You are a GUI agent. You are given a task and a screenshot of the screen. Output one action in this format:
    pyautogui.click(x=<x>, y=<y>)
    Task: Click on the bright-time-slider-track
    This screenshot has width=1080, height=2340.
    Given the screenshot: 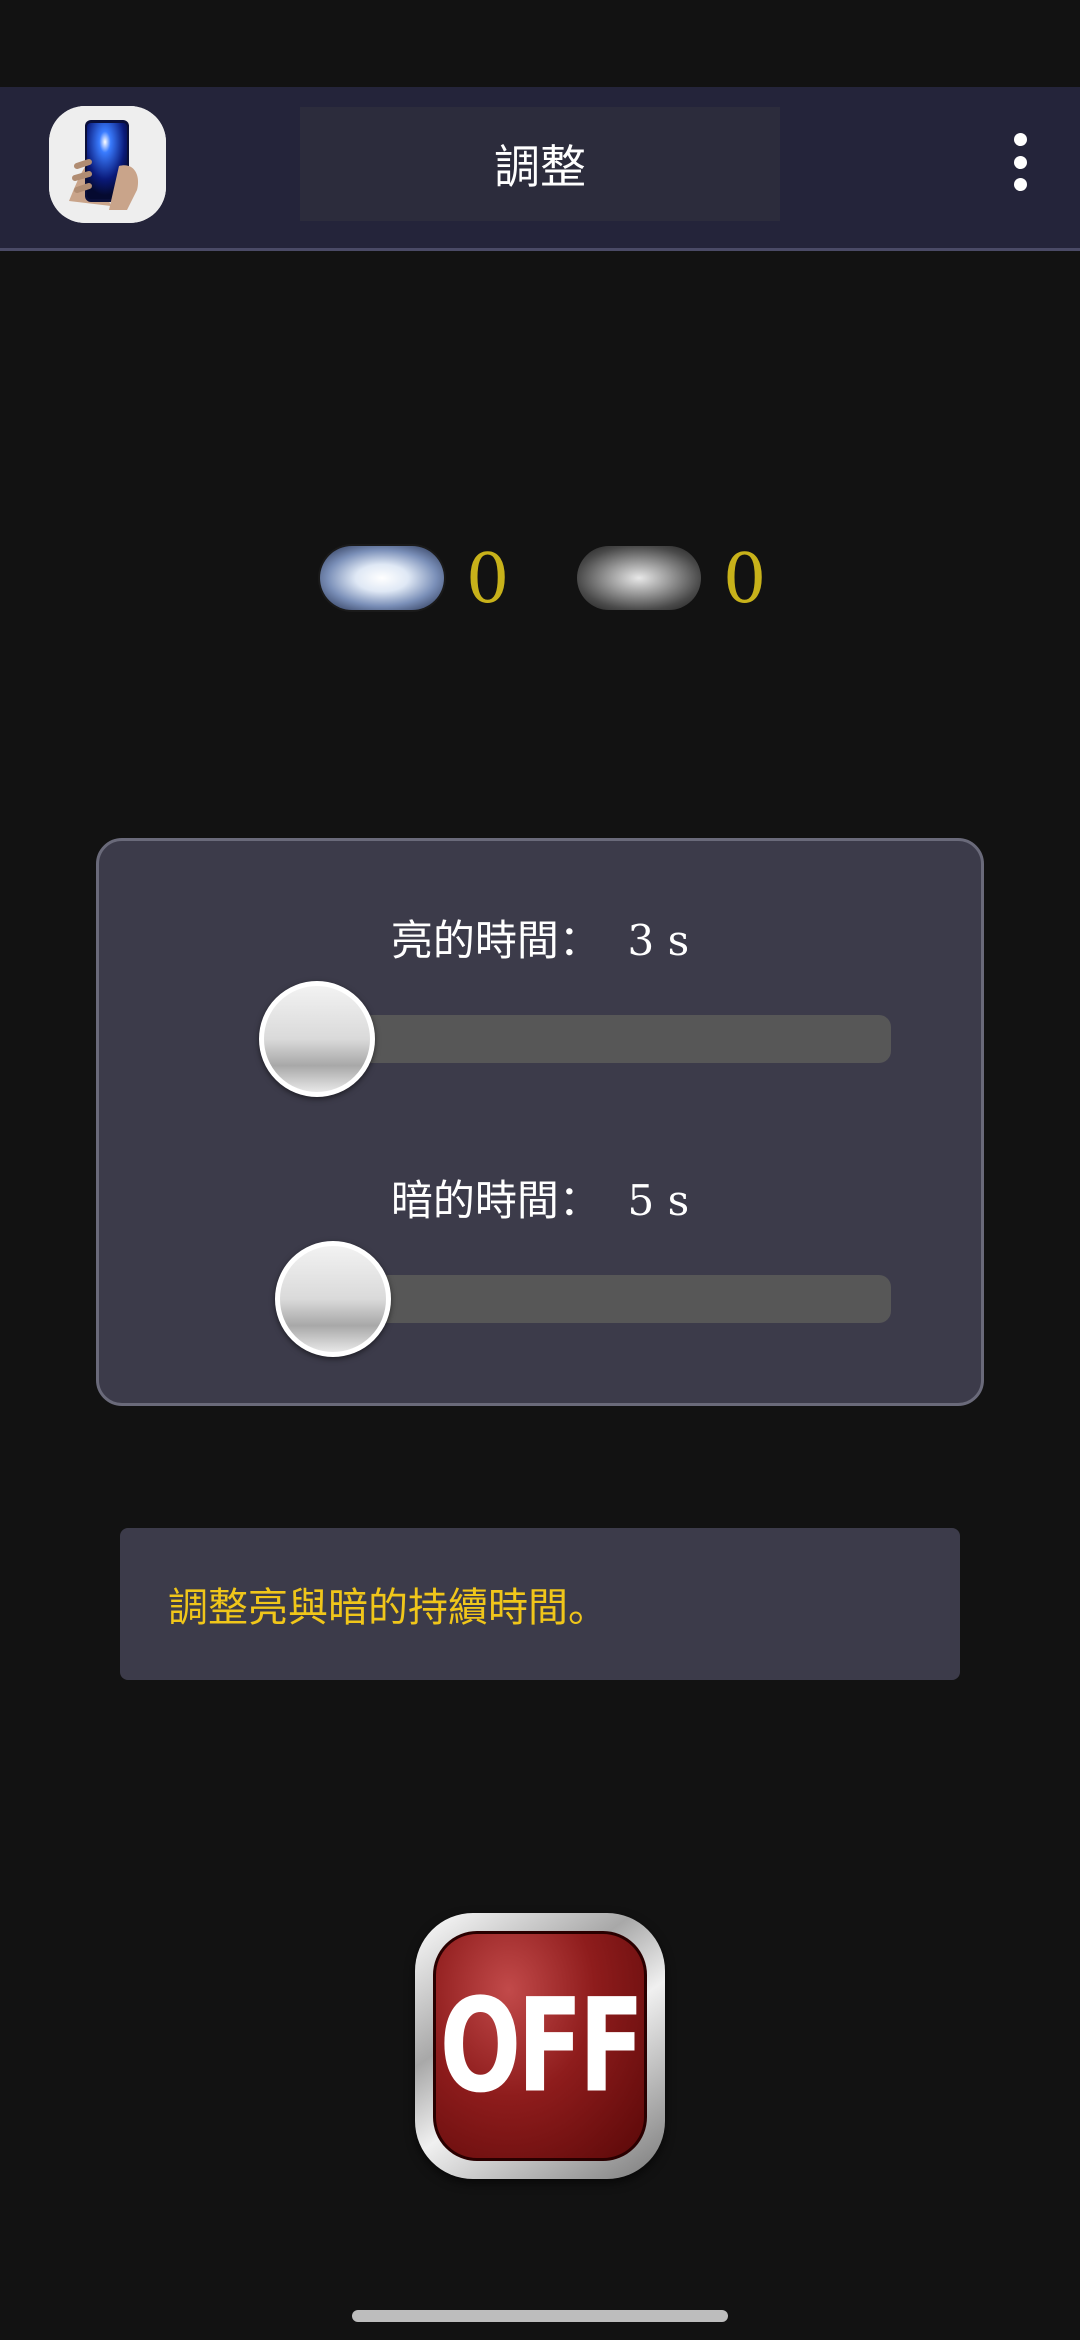 What is the action you would take?
    pyautogui.click(x=621, y=1039)
    